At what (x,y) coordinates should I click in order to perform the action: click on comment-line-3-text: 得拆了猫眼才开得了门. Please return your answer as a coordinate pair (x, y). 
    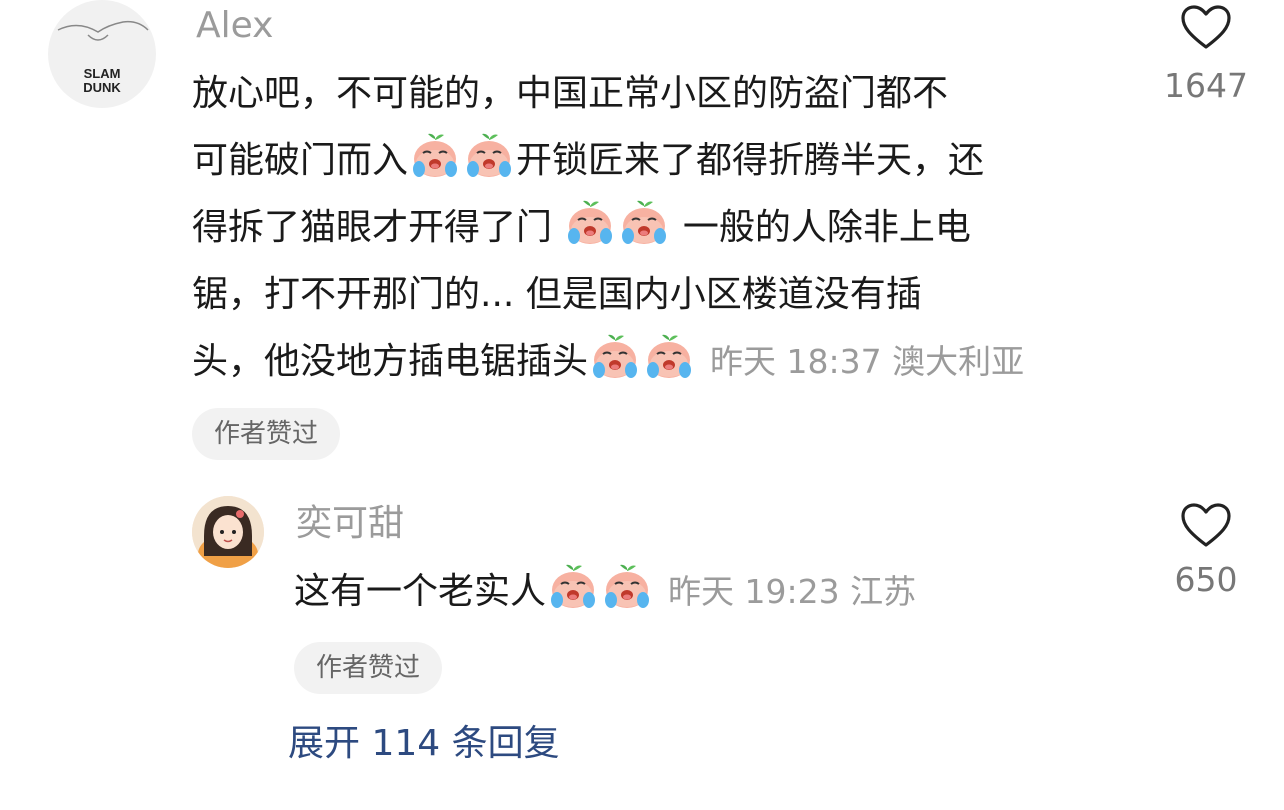
    Looking at the image, I should click on (378, 227).